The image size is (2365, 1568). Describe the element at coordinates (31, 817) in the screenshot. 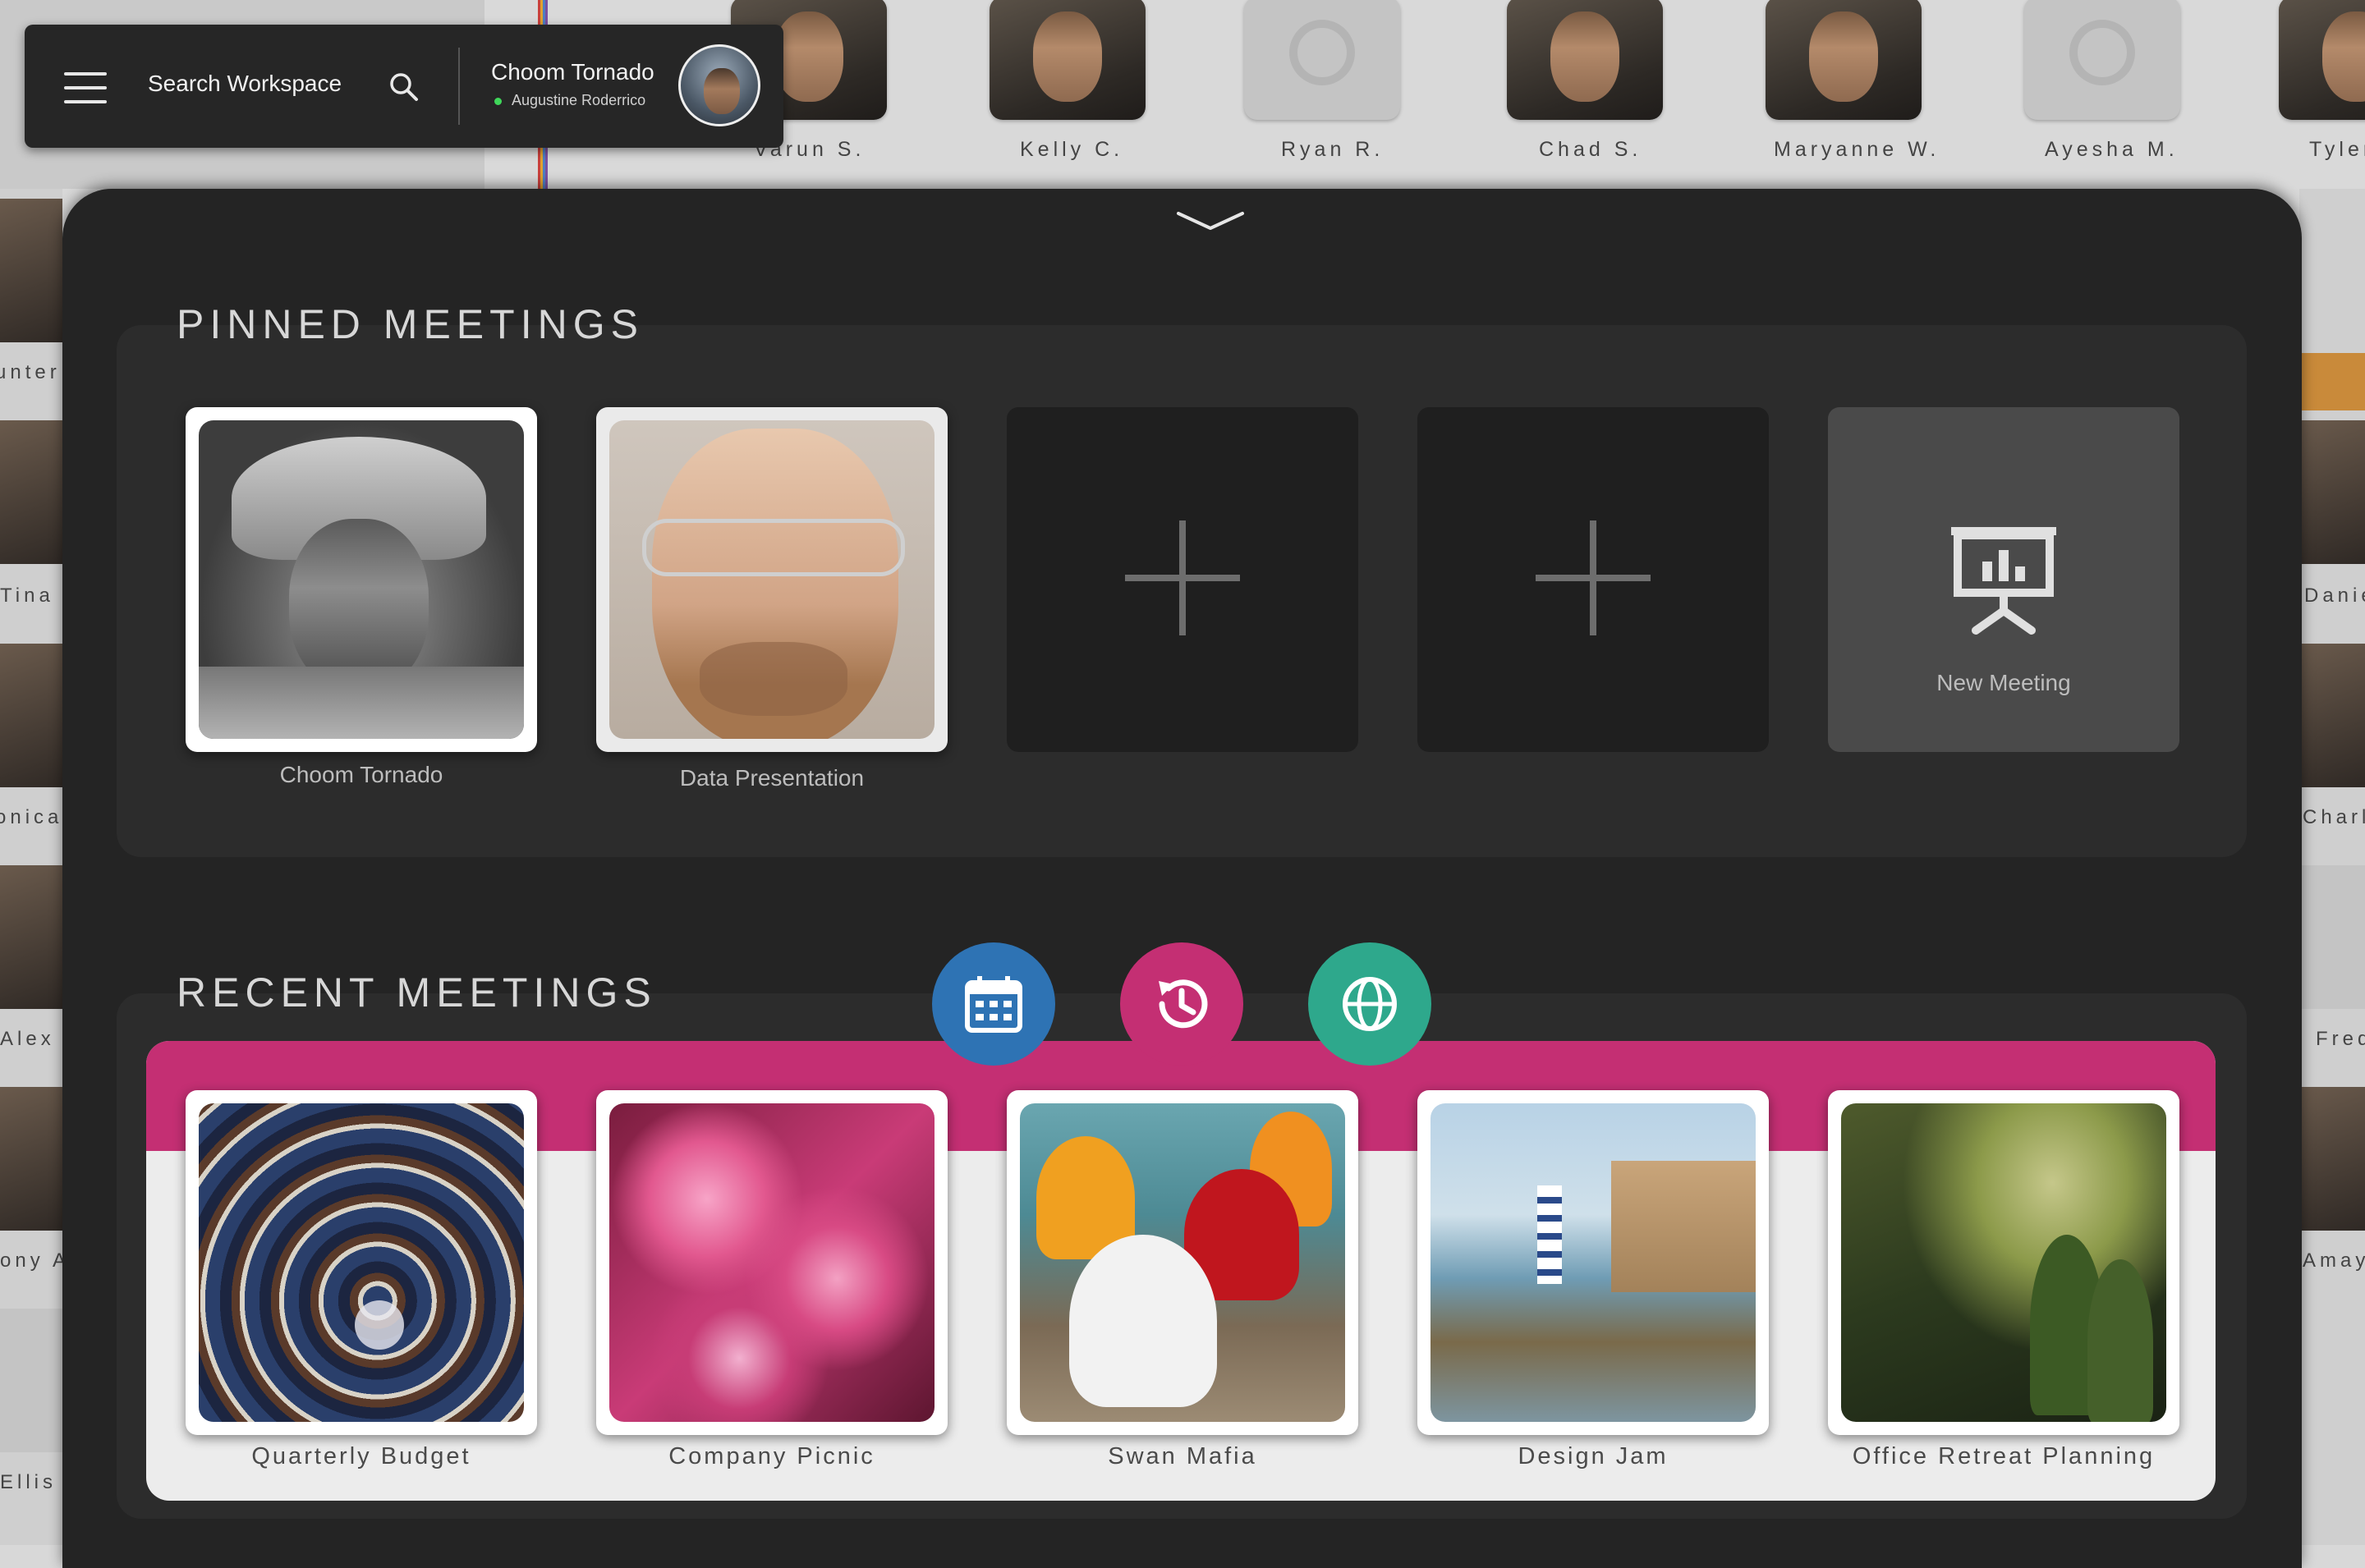

I see `person-name: onica` at that location.